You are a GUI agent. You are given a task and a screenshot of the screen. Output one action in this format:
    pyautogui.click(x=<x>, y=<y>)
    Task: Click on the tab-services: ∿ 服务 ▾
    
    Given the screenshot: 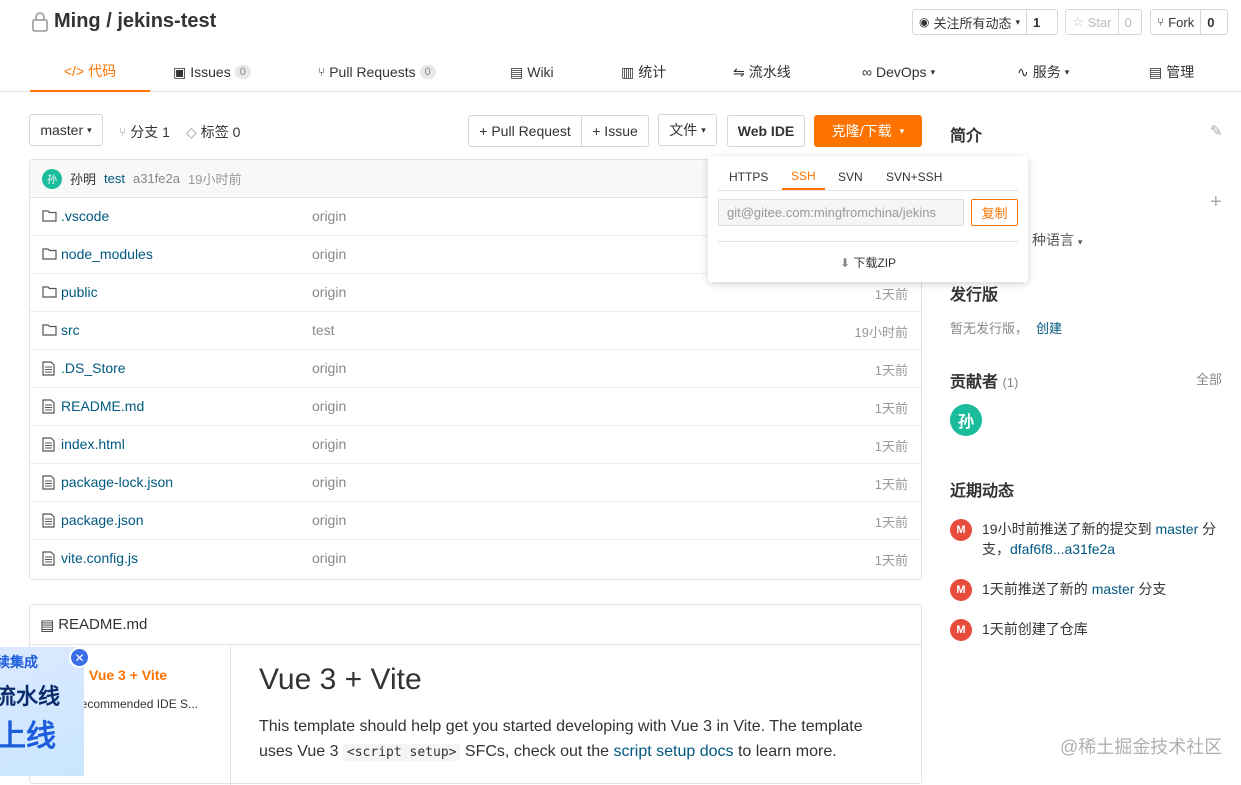 What is the action you would take?
    pyautogui.click(x=1043, y=72)
    